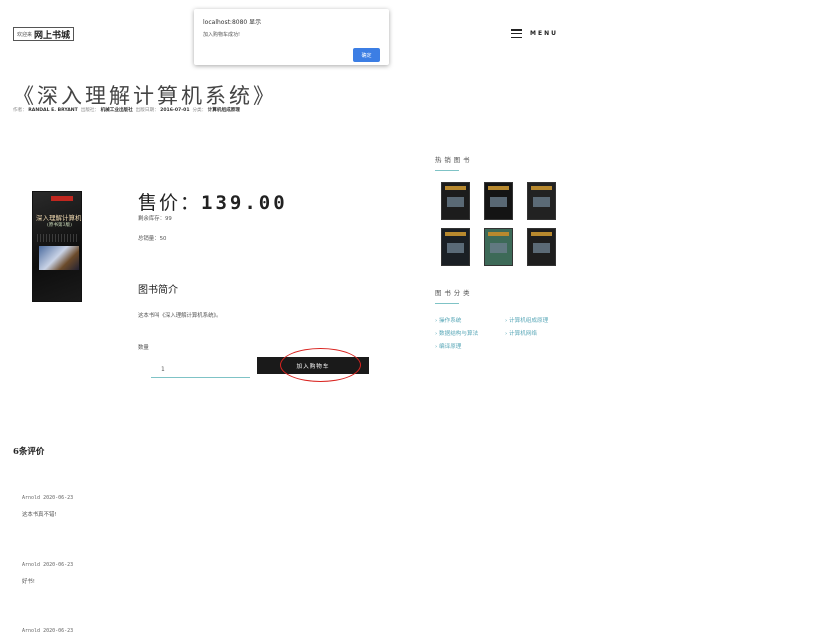  I want to click on page-title: 《深入理解计算机系统》, so click(145, 96).